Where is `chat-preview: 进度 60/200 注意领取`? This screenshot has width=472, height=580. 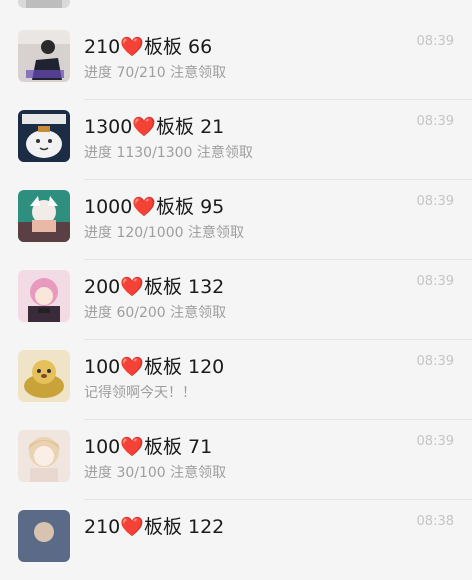 chat-preview: 进度 60/200 注意领取 is located at coordinates (155, 313).